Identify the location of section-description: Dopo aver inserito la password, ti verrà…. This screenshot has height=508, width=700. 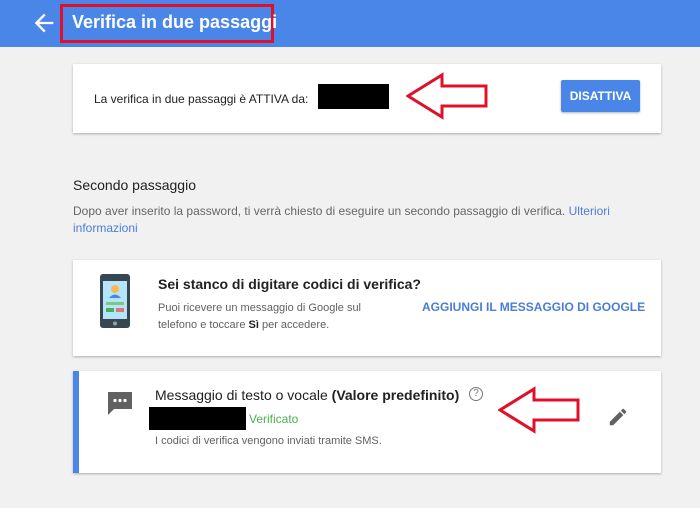
(358, 220).